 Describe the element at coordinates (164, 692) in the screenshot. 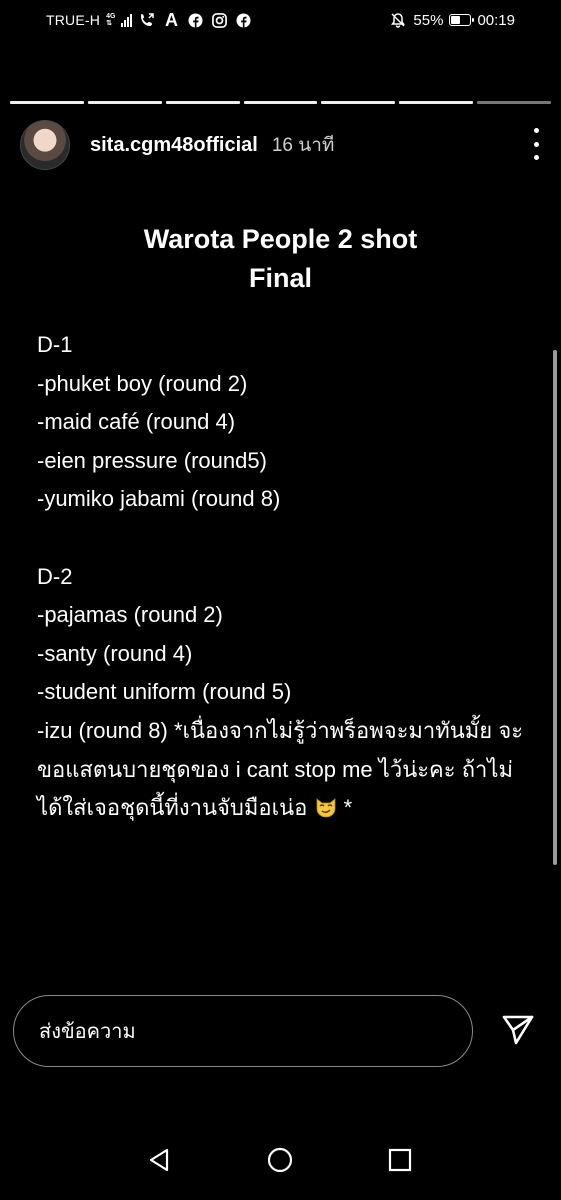

I see `list-item: -student uniform (round 5)` at that location.